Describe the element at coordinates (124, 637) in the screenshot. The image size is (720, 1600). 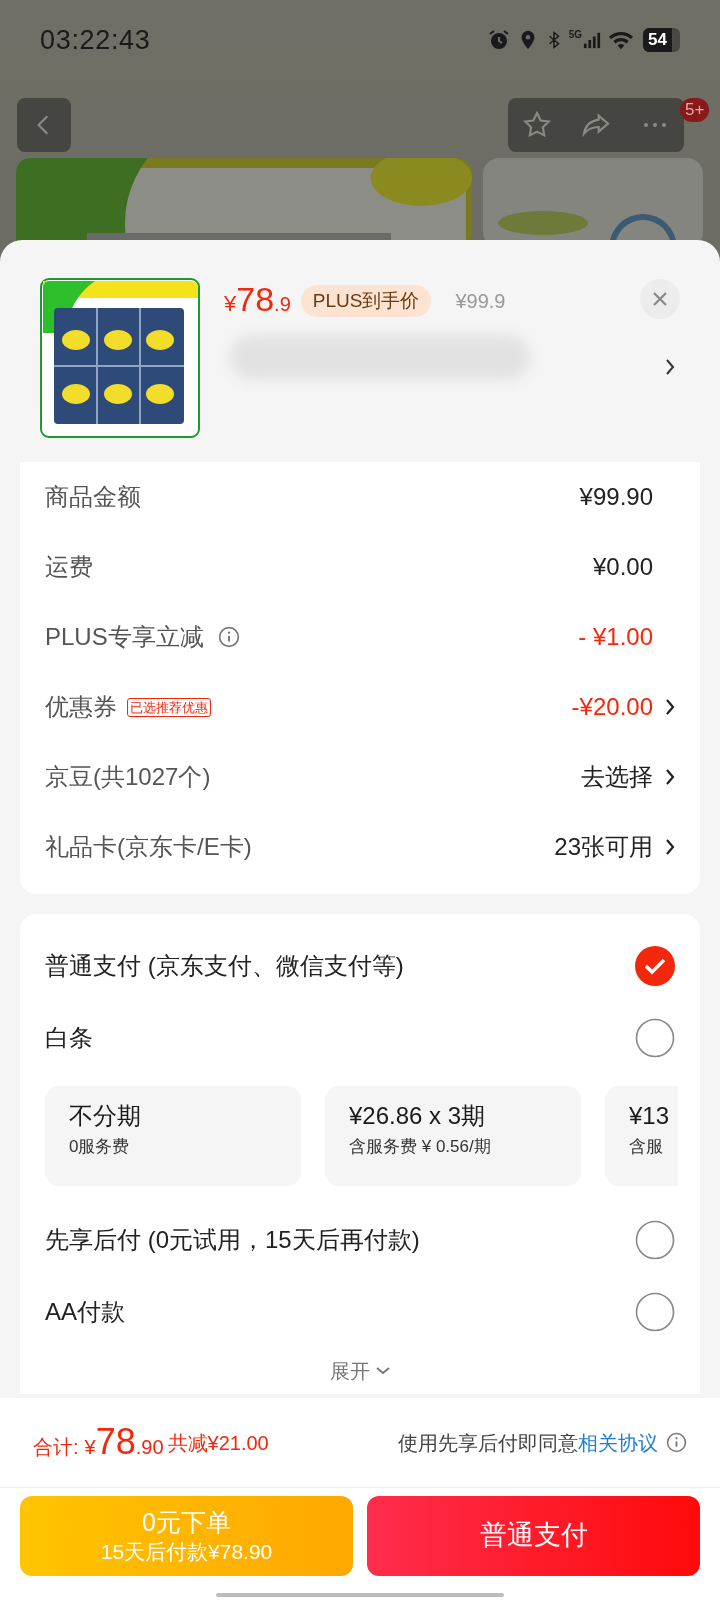
I see `row-label: PLUS专享立减` at that location.